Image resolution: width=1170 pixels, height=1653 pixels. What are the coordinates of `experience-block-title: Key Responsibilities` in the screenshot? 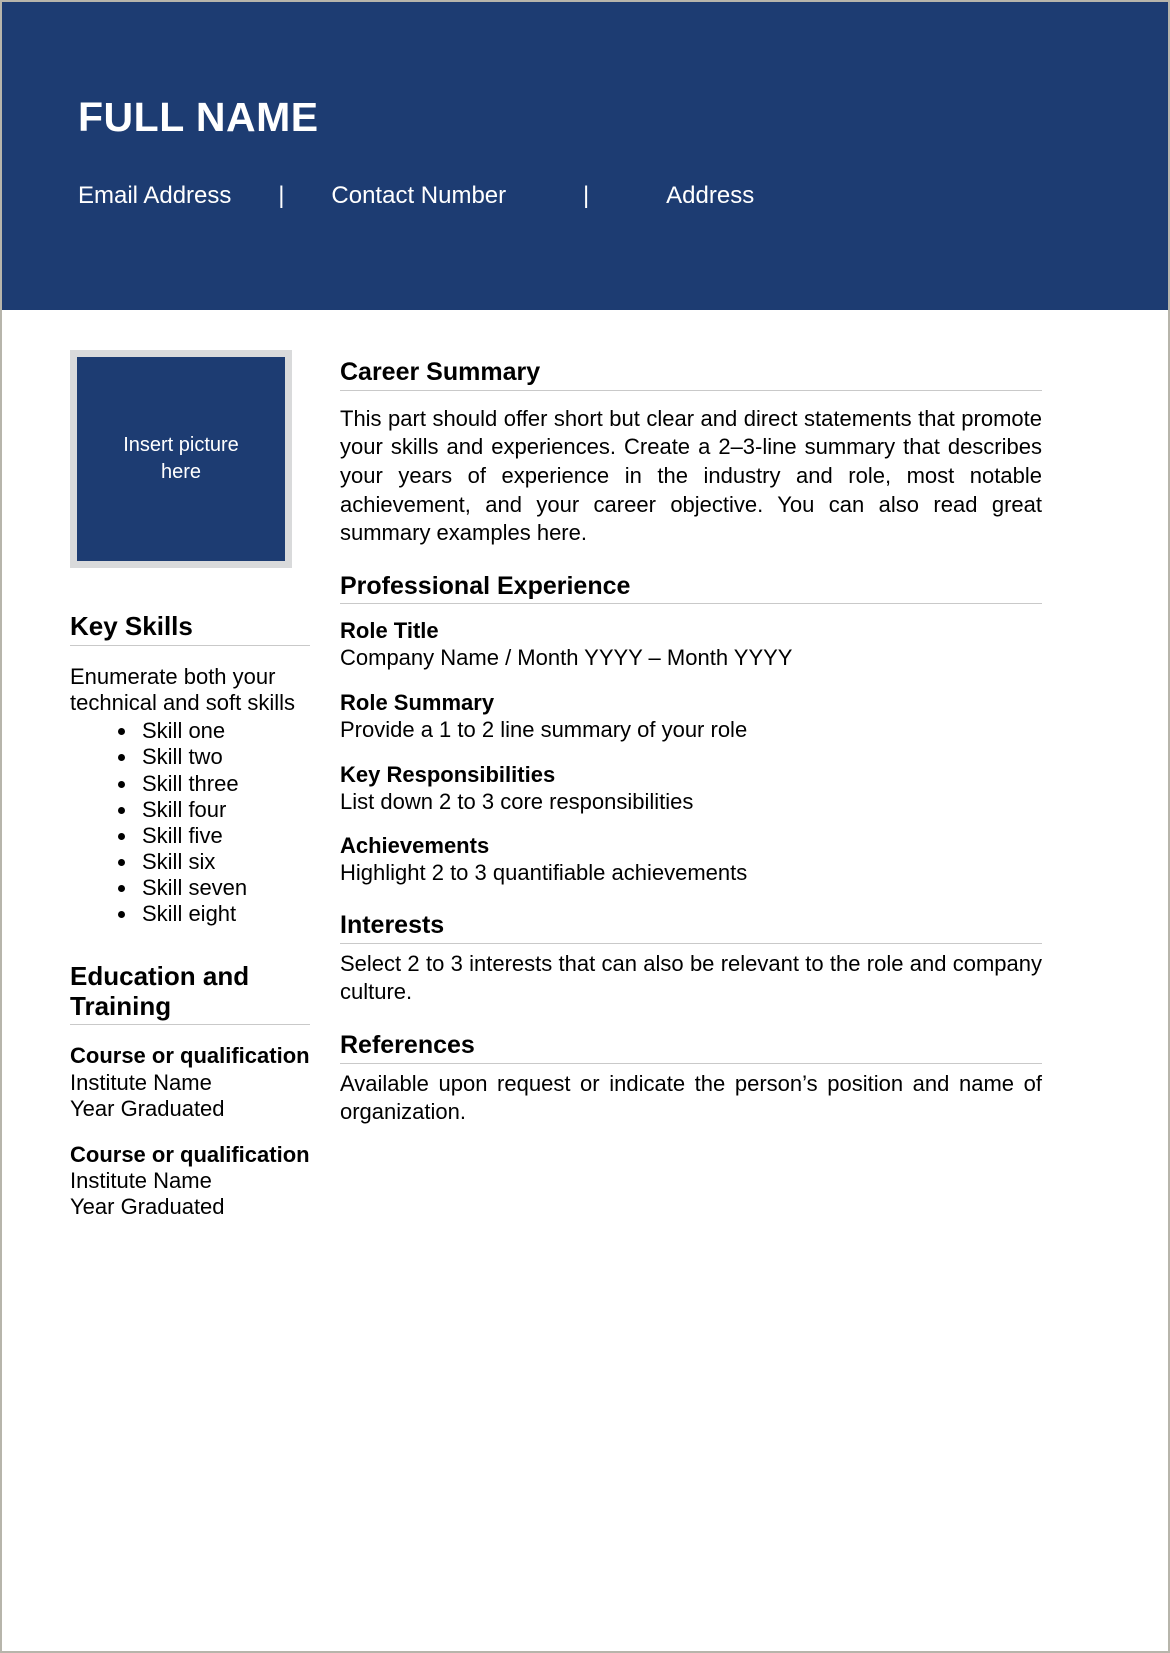 It's located at (448, 774).